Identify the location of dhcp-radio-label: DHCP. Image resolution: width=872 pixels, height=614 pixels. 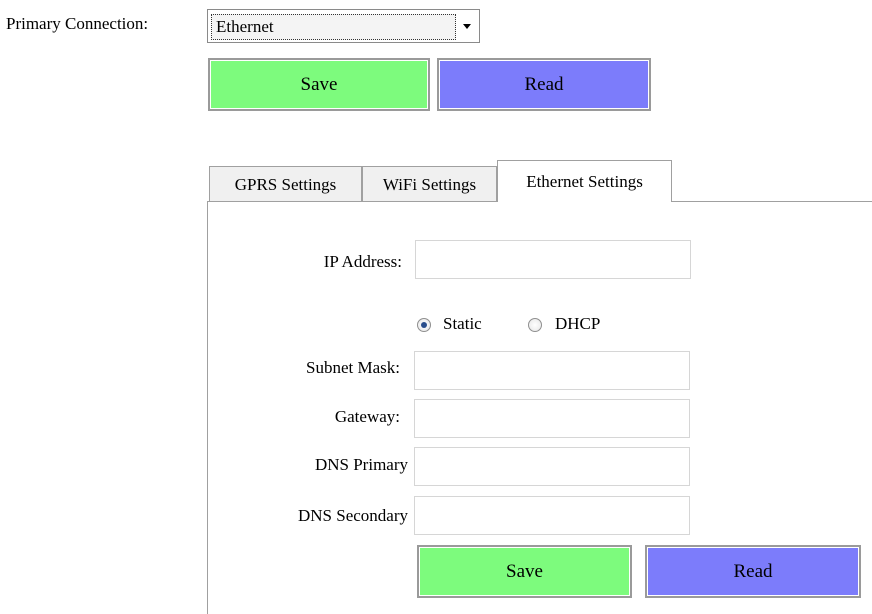
(577, 324).